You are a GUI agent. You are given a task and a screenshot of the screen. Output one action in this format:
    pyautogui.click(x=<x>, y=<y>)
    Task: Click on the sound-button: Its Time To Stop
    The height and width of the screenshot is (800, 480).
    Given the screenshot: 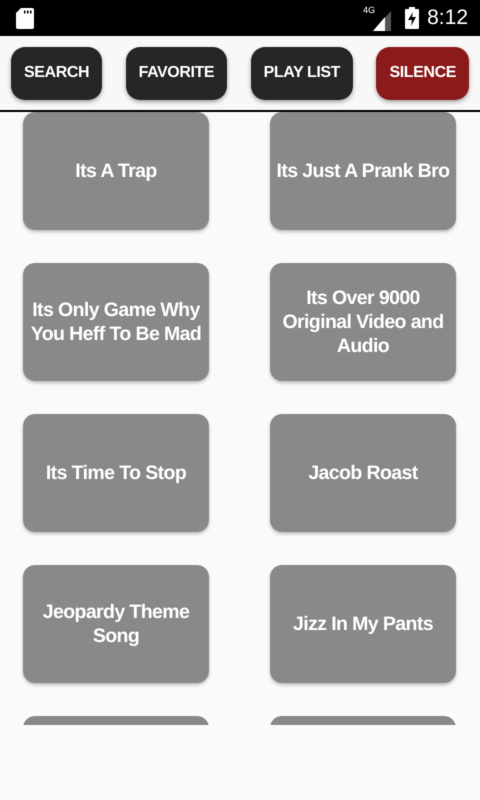 What is the action you would take?
    pyautogui.click(x=116, y=473)
    